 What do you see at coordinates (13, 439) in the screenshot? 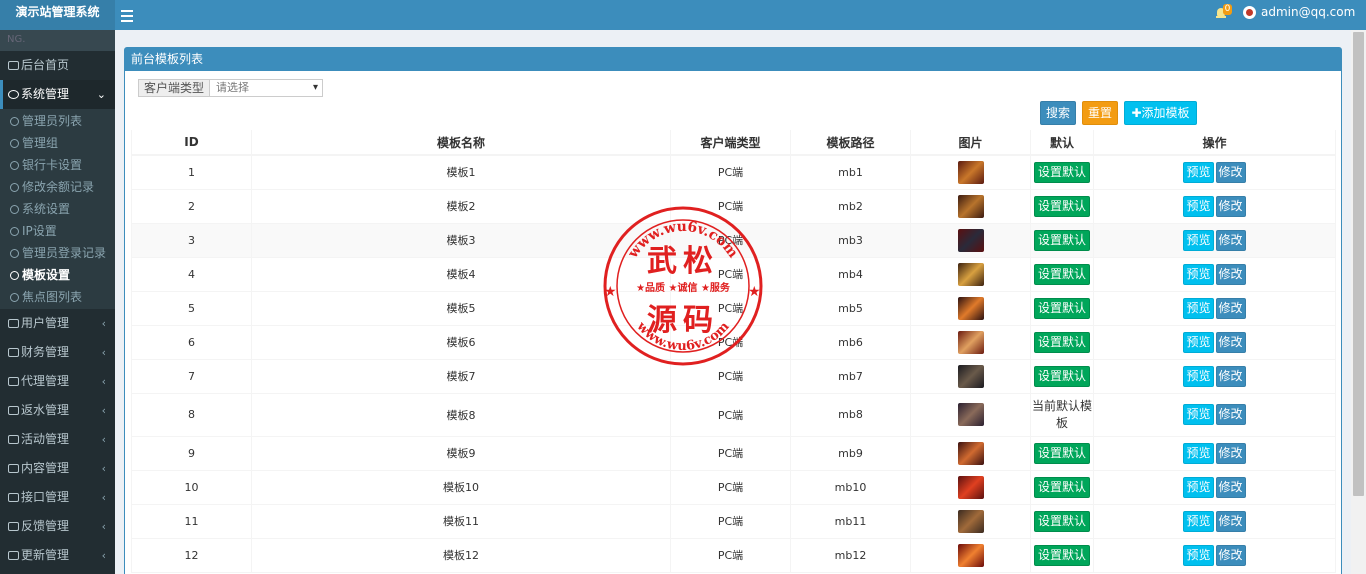
I see `map-icon` at bounding box center [13, 439].